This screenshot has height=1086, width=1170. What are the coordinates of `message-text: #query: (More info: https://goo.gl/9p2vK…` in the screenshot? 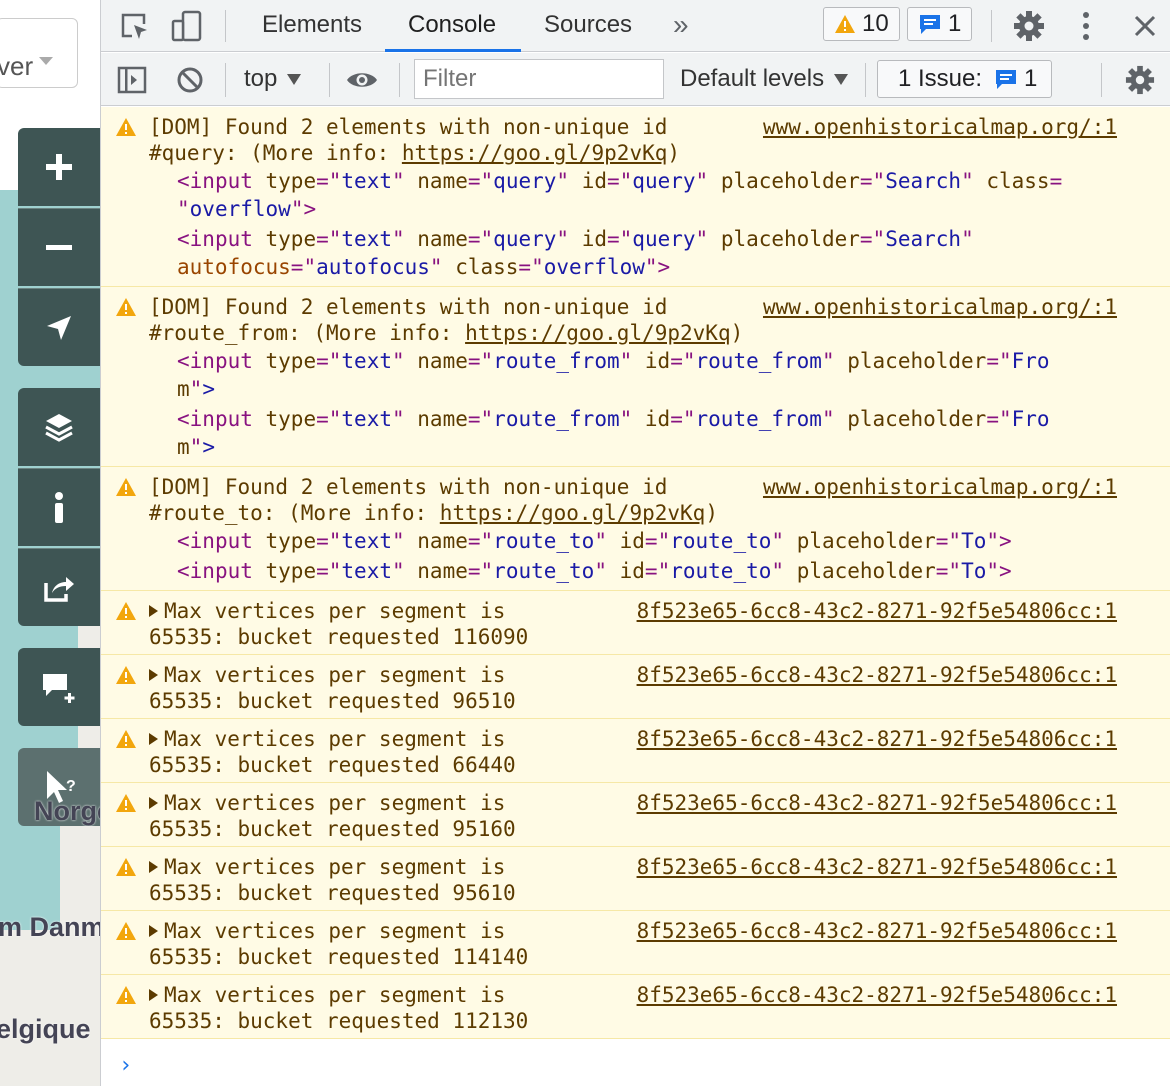 It's located at (414, 153).